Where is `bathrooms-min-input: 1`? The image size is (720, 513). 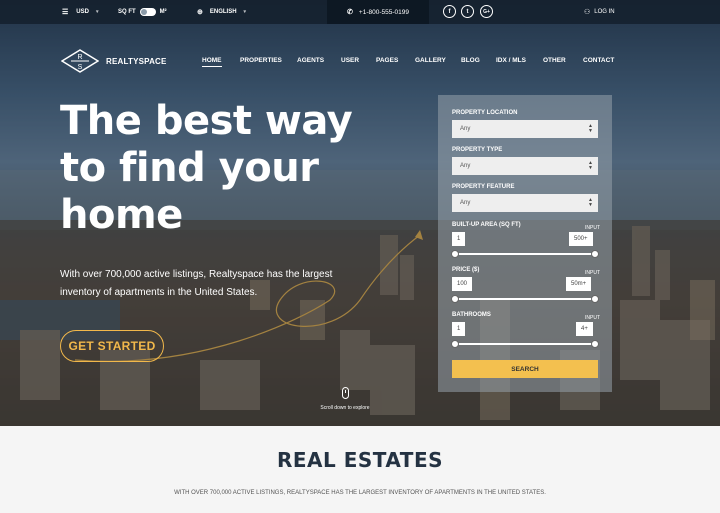
bathrooms-min-input: 1 is located at coordinates (459, 329).